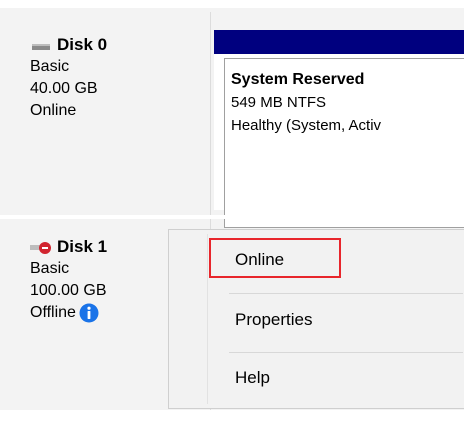  What do you see at coordinates (252, 377) in the screenshot?
I see `menu-item-label: Help` at bounding box center [252, 377].